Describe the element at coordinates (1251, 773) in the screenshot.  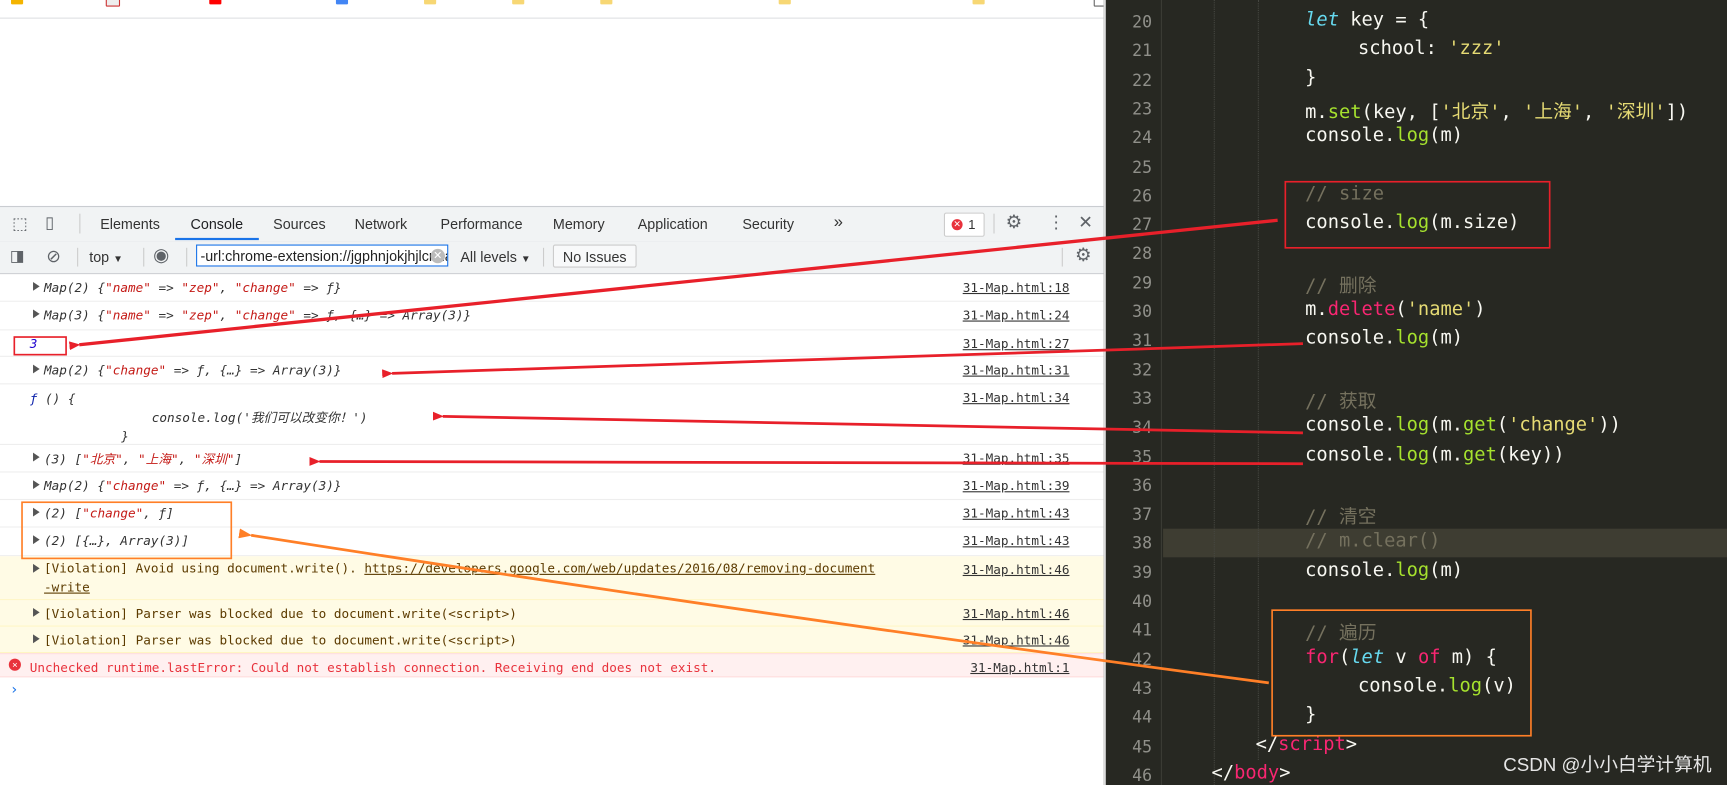
I see `code-line: </body>` at that location.